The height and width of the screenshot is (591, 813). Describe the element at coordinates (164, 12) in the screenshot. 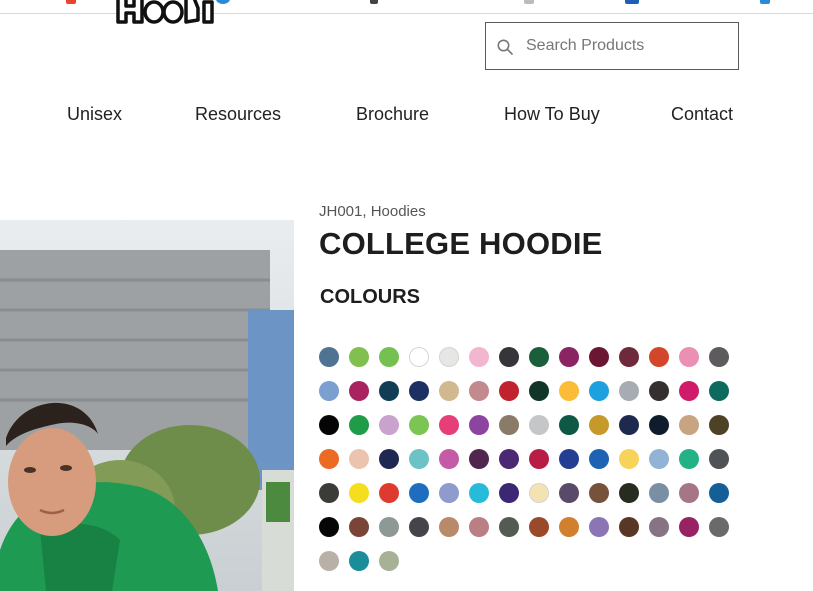

I see `site-logo` at that location.